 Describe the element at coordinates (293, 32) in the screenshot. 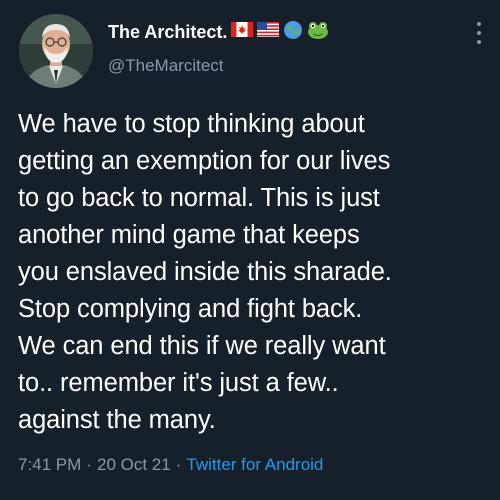

I see `globe-icon` at that location.